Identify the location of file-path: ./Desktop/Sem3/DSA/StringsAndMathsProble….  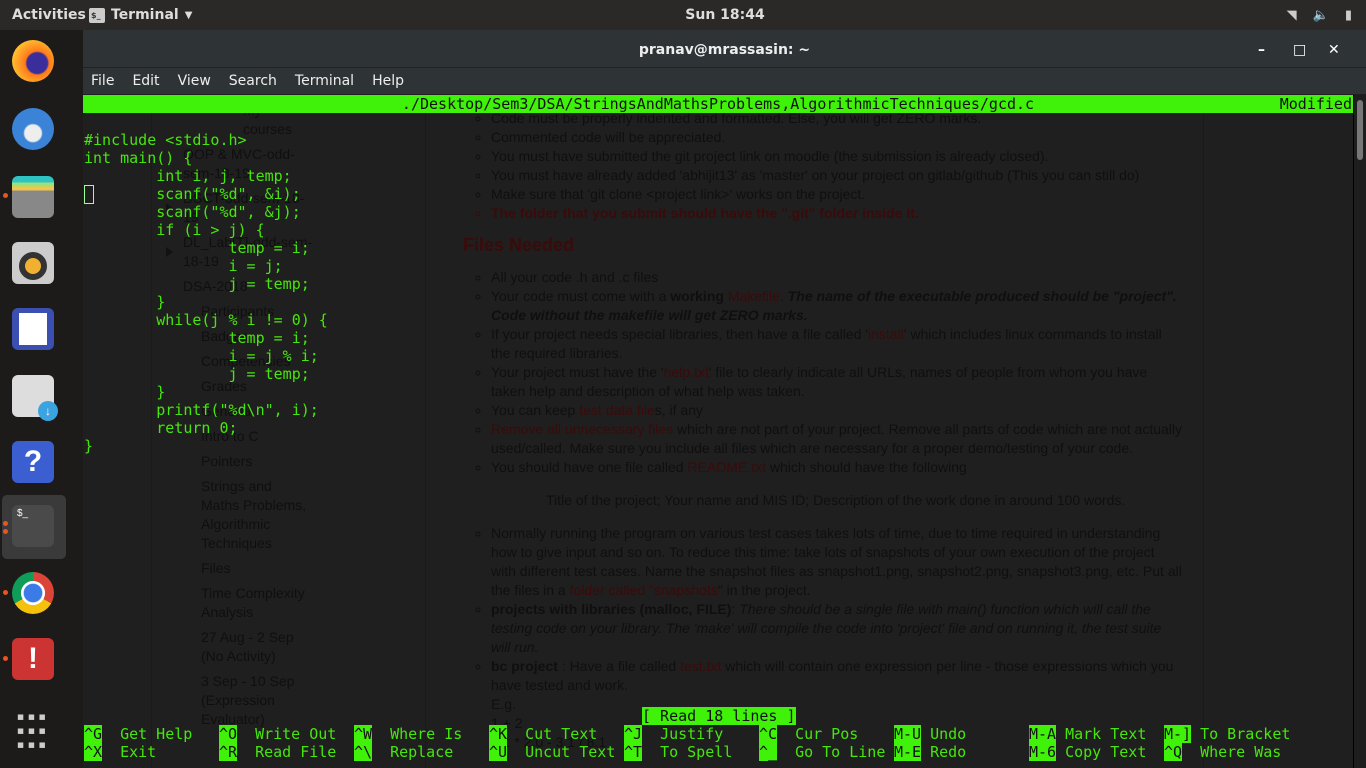
(718, 104).